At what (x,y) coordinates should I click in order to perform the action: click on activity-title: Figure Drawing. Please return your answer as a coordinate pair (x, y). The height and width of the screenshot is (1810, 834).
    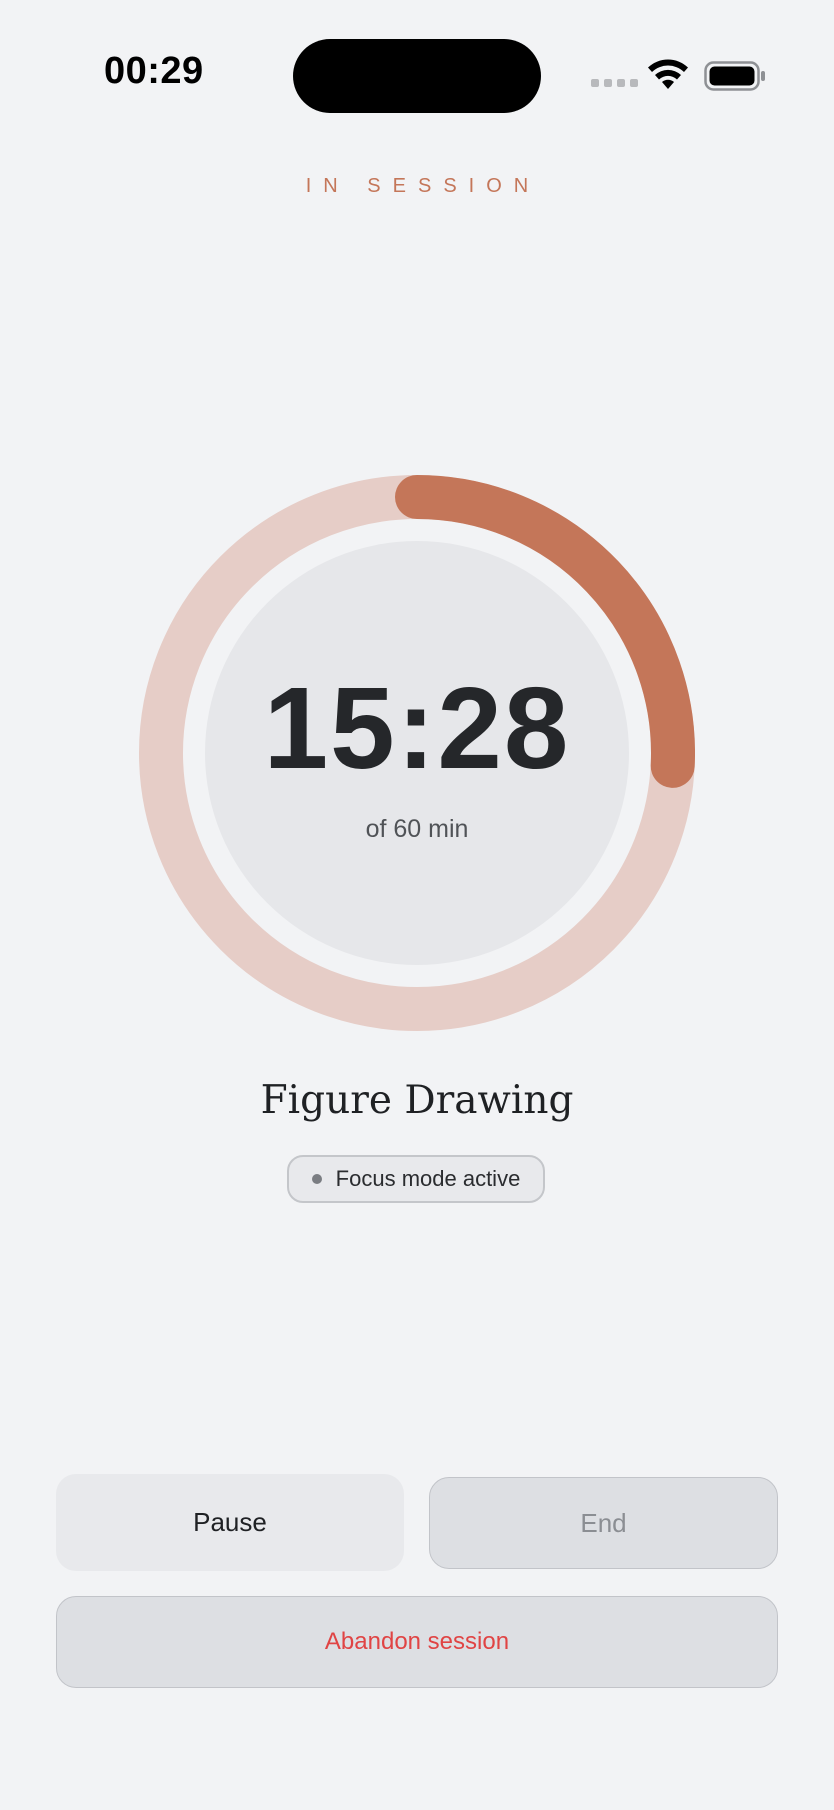
    Looking at the image, I should click on (417, 1100).